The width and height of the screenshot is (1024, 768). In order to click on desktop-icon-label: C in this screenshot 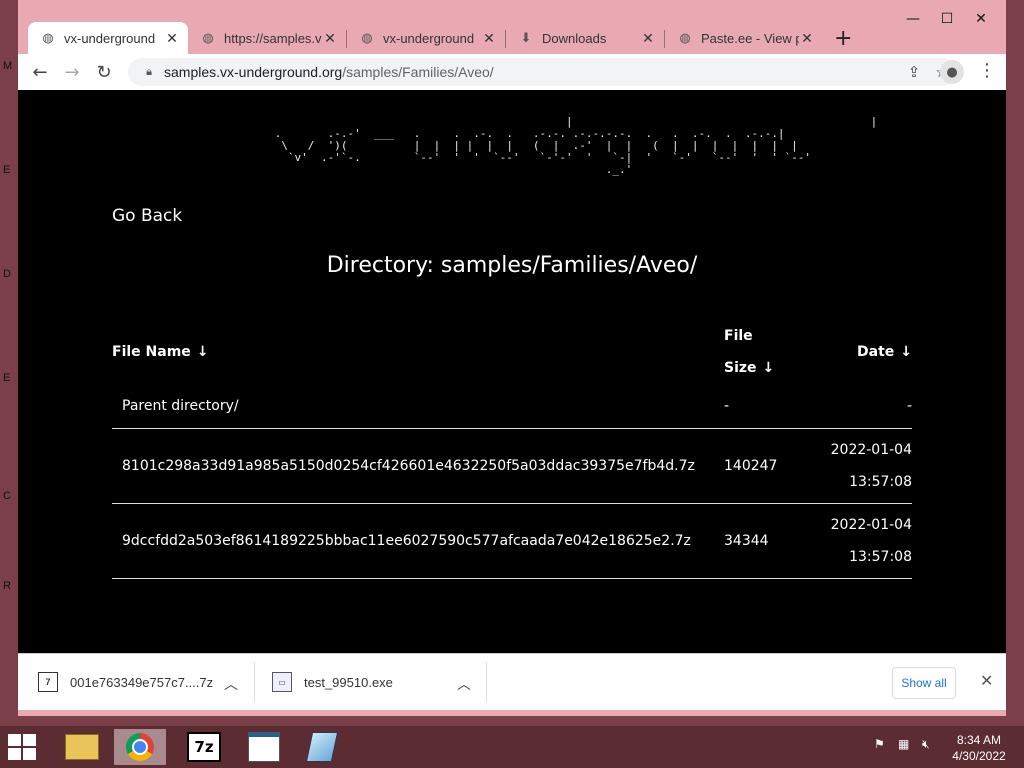, I will do `click(7, 496)`.